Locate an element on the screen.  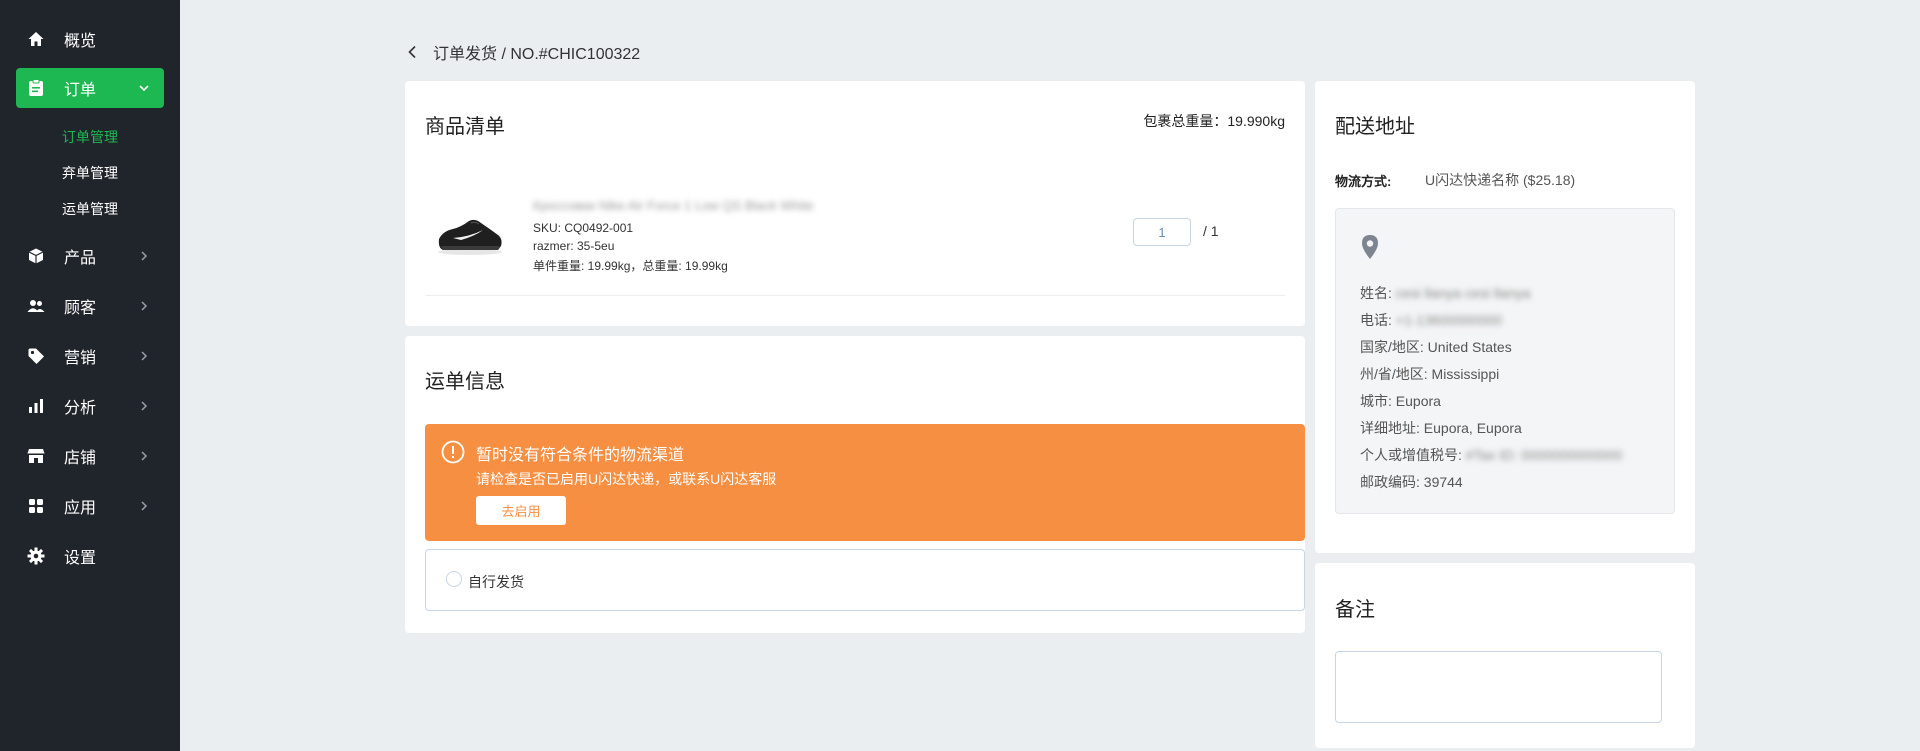
nav-item-orders: 订单 is located at coordinates (90, 88).